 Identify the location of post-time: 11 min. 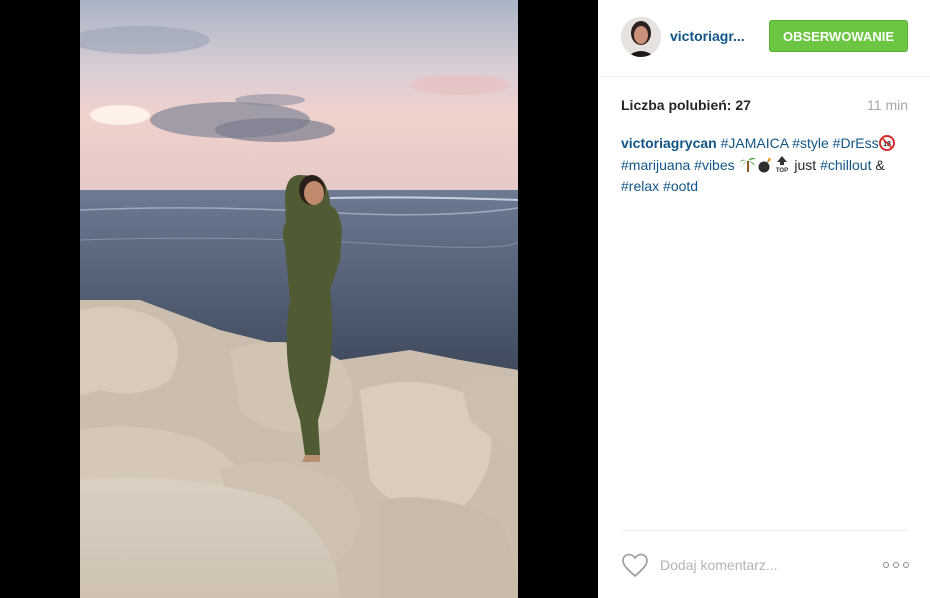
(887, 105).